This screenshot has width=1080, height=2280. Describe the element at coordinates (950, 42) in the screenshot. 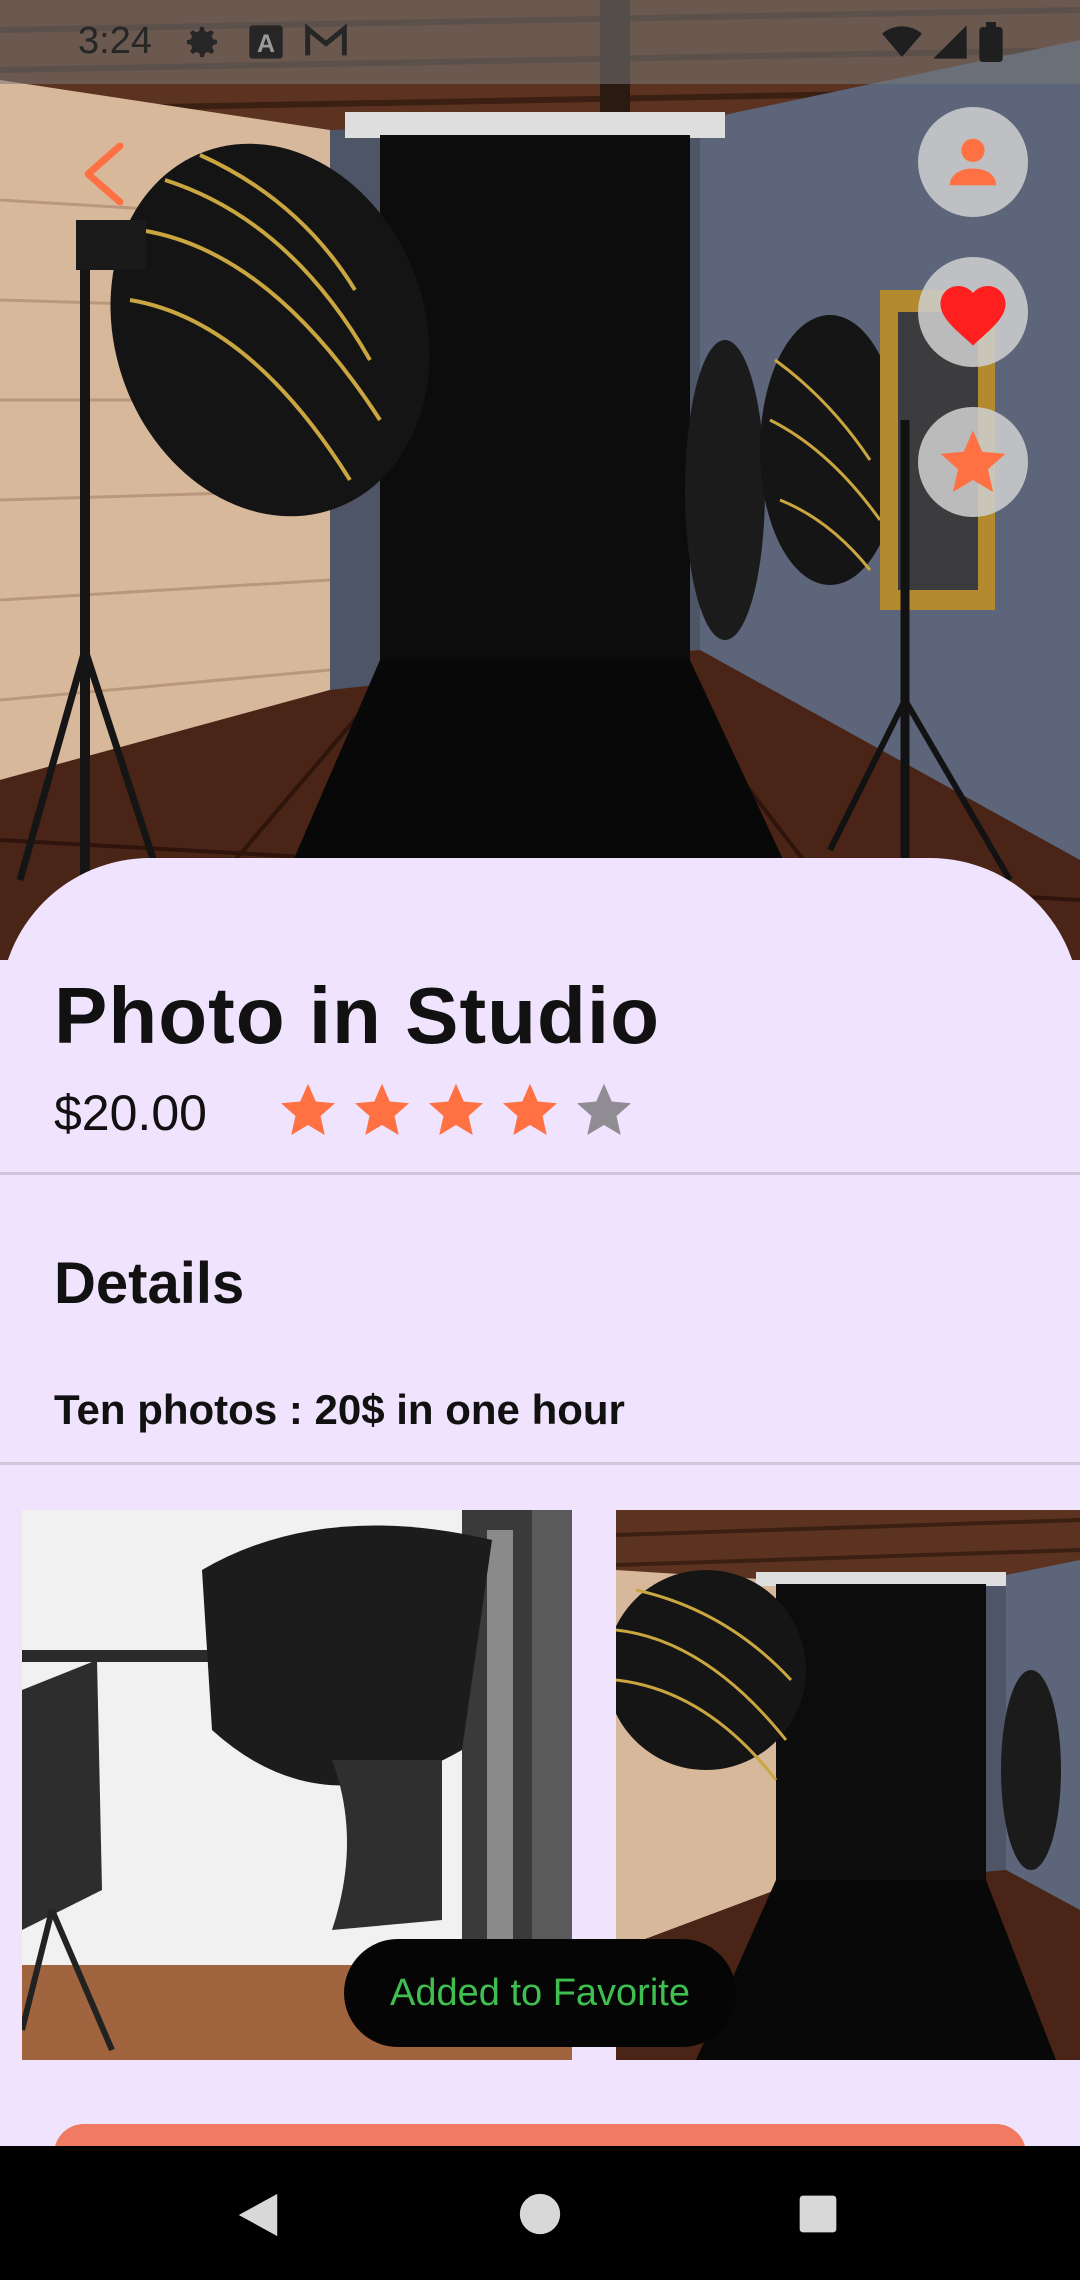

I see `signal-icon` at that location.